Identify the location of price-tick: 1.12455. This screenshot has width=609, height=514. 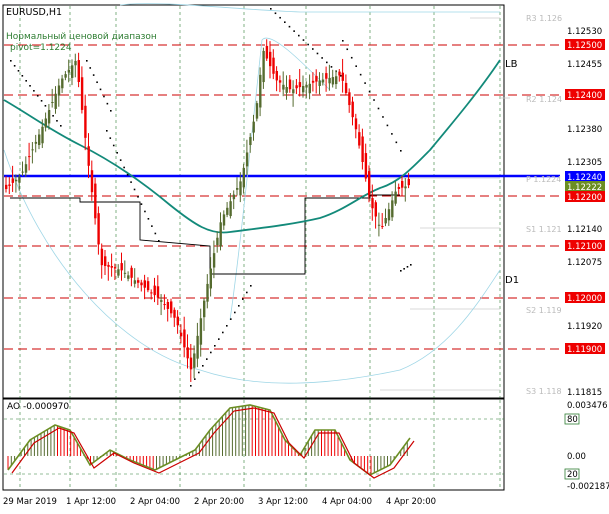
(584, 65).